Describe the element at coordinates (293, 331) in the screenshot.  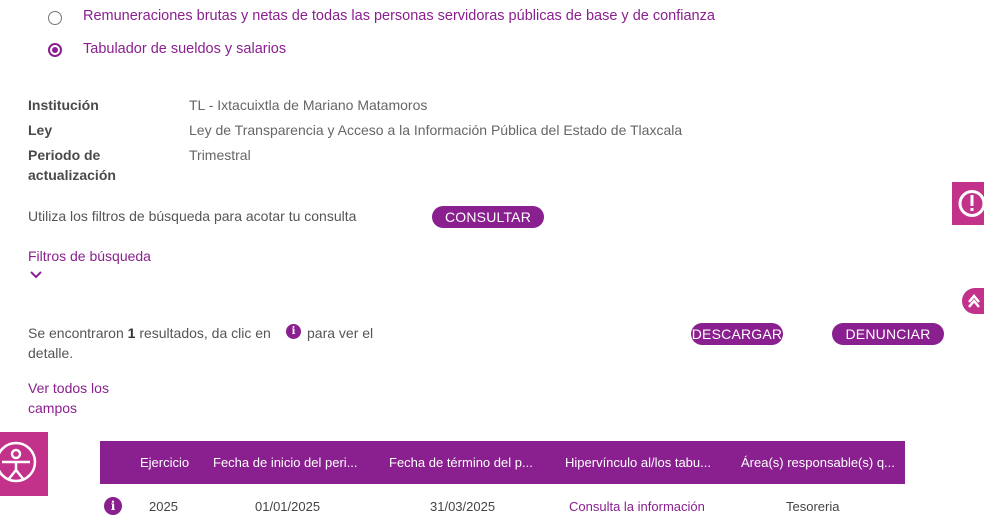
I see `info-icon: i` at that location.